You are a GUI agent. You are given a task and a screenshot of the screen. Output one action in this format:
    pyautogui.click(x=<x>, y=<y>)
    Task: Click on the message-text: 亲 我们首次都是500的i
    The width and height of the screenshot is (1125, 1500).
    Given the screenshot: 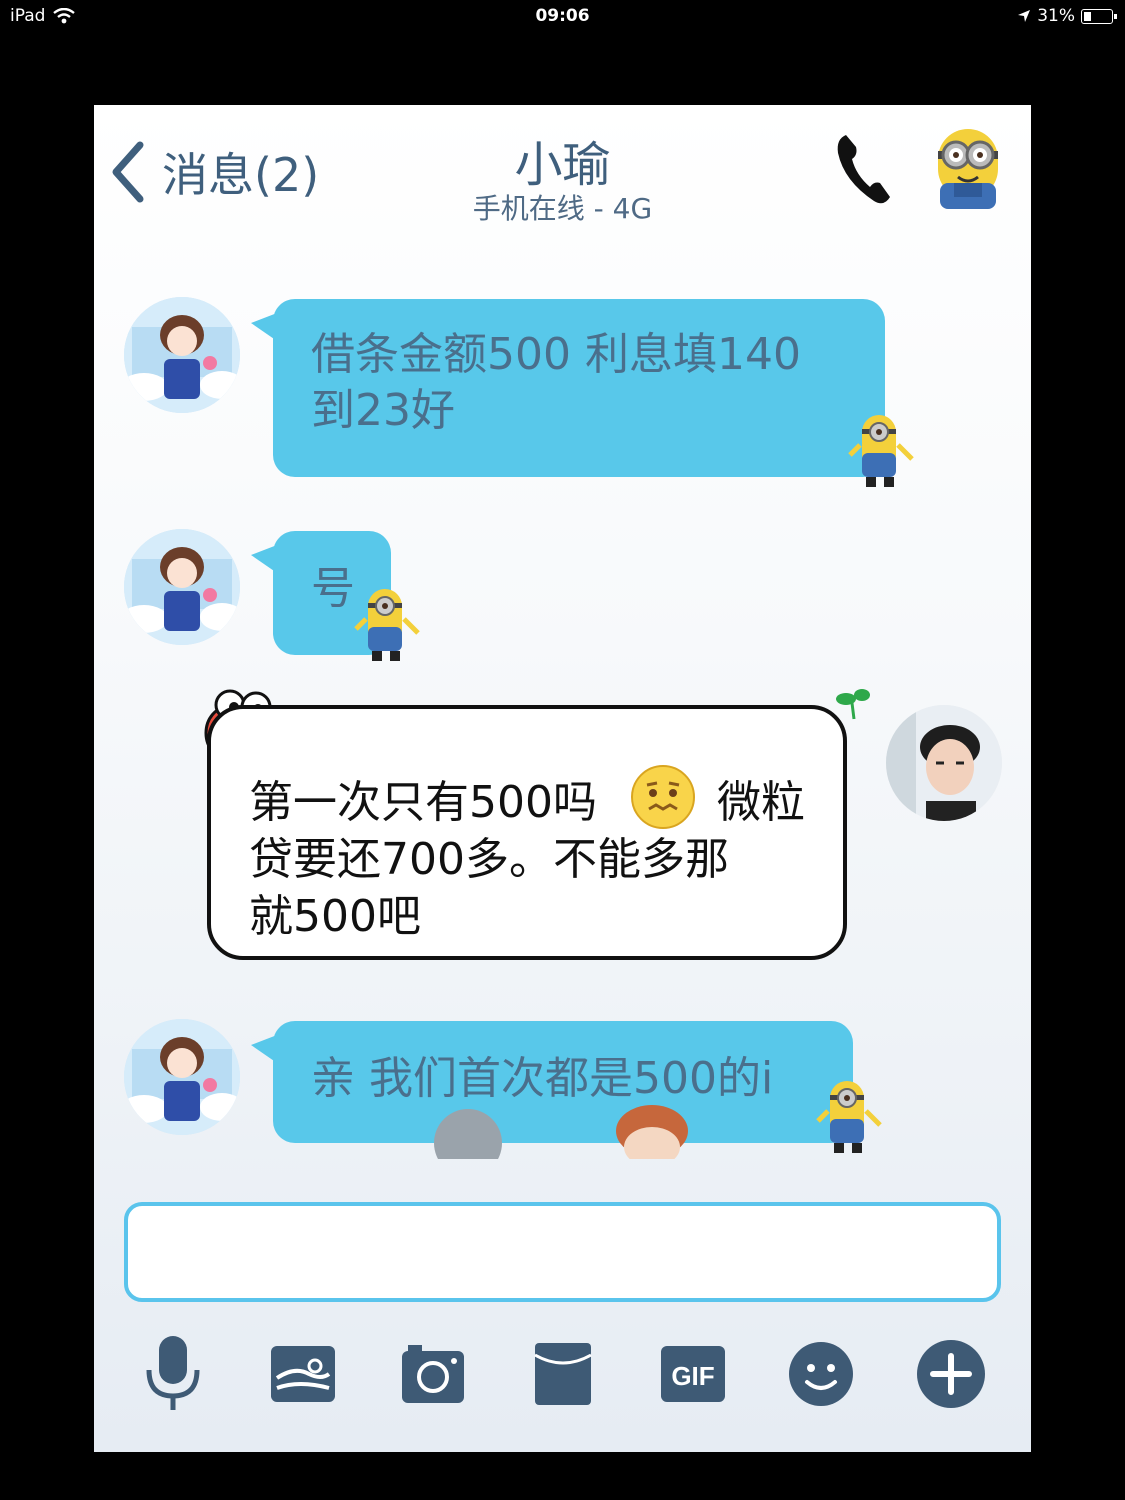 What is the action you would take?
    pyautogui.click(x=542, y=1078)
    